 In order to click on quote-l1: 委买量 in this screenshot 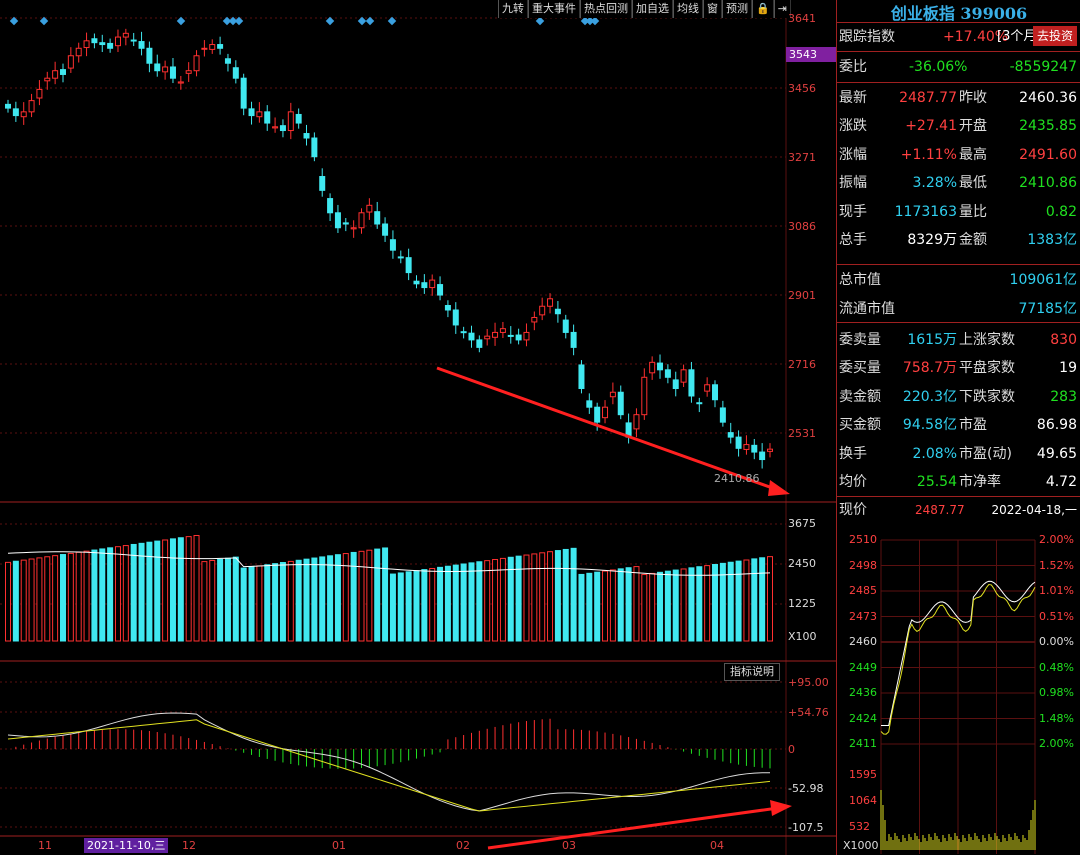, I will do `click(860, 368)`.